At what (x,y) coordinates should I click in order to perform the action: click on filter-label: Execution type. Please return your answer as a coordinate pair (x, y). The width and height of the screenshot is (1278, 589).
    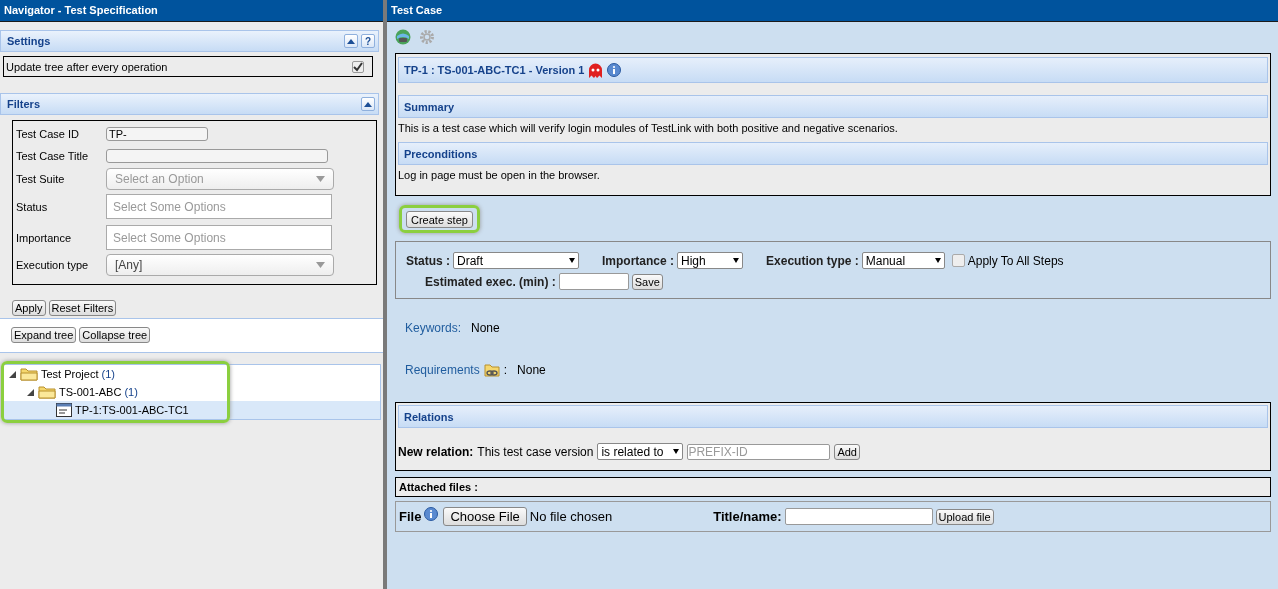
    Looking at the image, I should click on (53, 265).